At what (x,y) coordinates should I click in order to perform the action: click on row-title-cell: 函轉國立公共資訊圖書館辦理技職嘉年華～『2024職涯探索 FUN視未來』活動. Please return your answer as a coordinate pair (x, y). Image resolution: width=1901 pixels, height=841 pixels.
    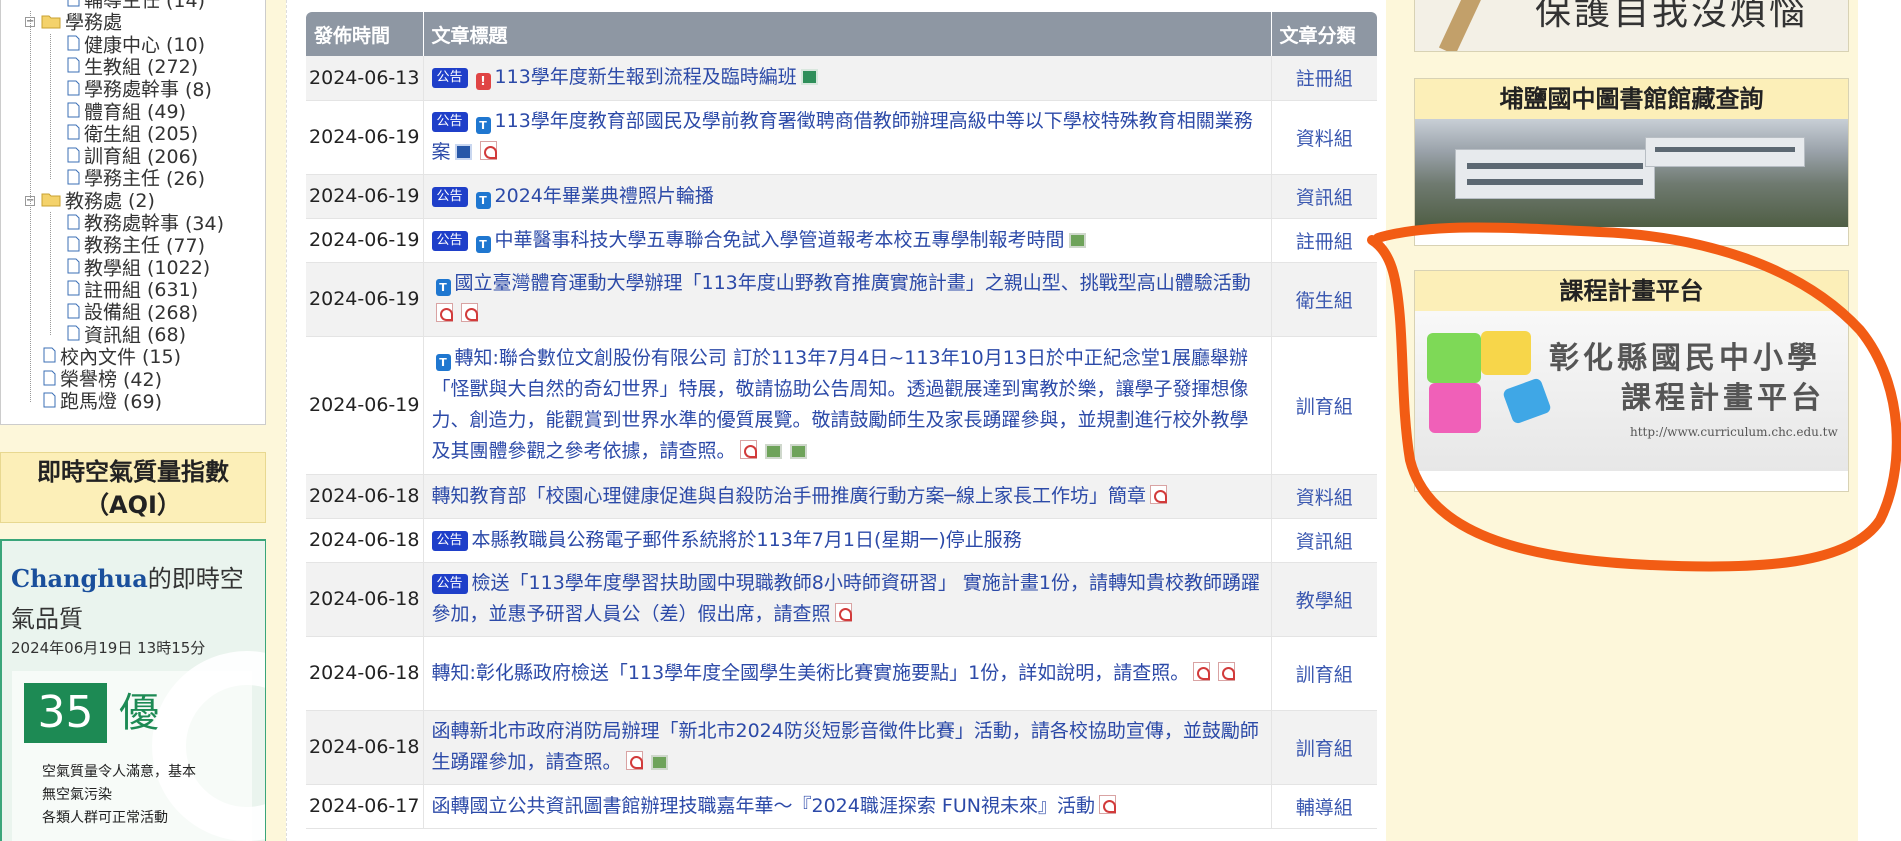
    Looking at the image, I should click on (847, 806).